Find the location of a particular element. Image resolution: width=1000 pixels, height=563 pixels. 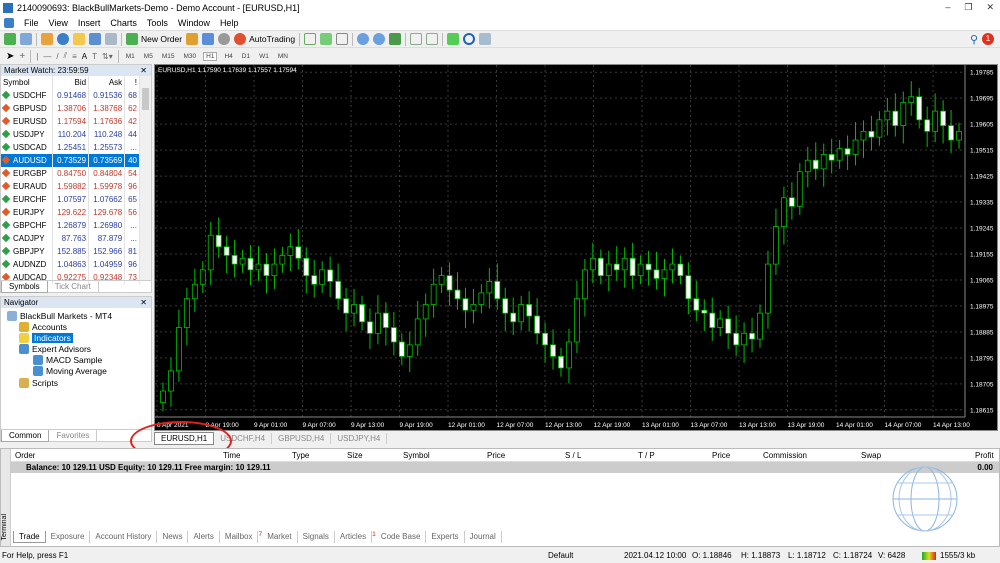

tf-mn: MN is located at coordinates (283, 56).